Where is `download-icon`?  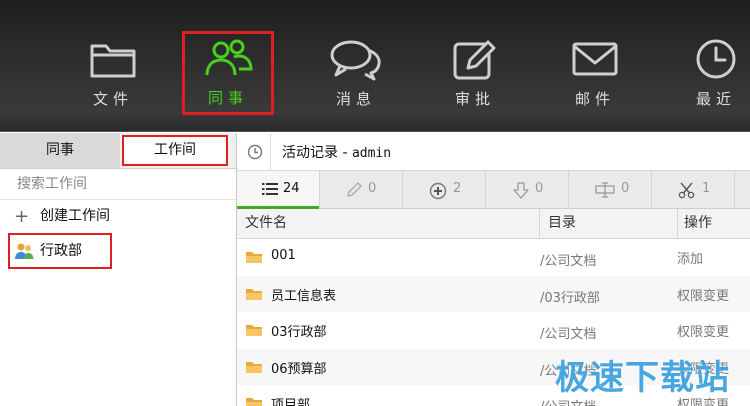
download-icon is located at coordinates (521, 190).